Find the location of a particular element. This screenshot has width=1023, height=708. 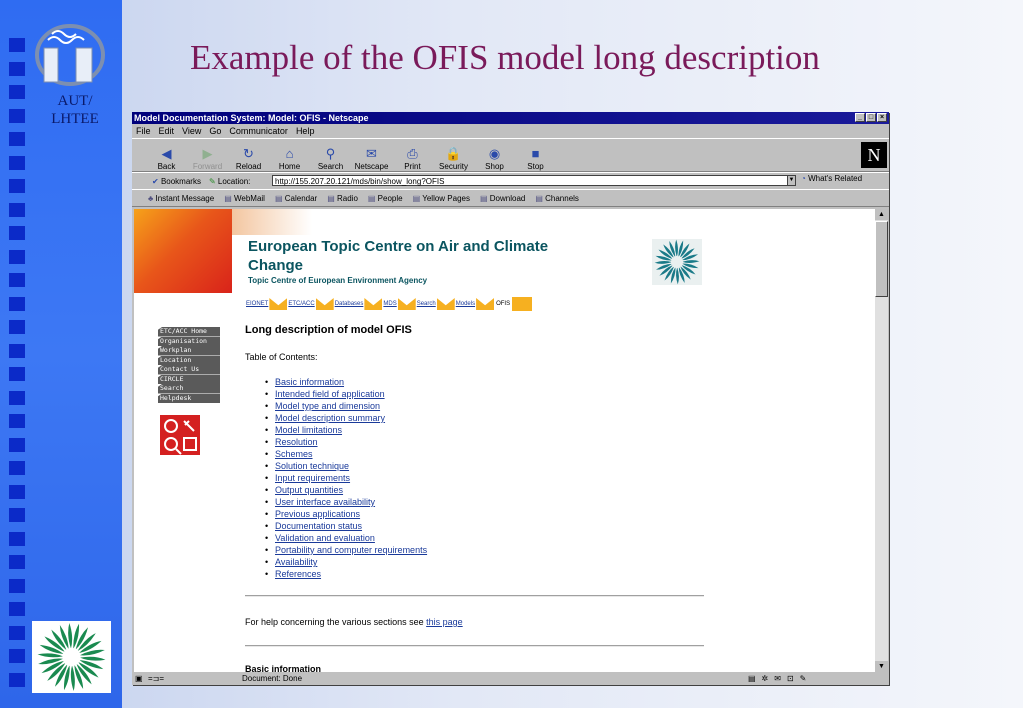

security-status-icon: ▣ is located at coordinates (139, 679).